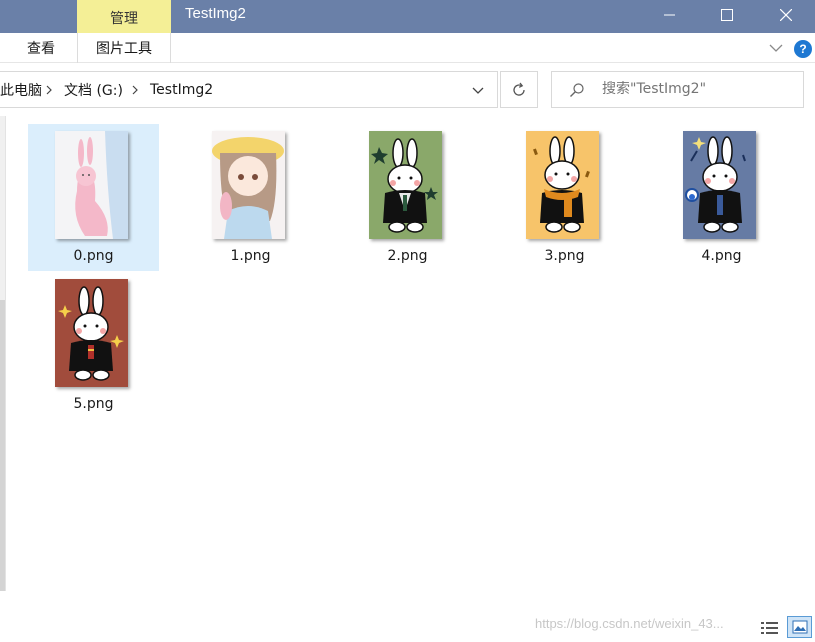 The image size is (815, 642). Describe the element at coordinates (249, 89) in the screenshot. I see `address-bar: 此电脑 文档 (G:) TestImg2` at that location.